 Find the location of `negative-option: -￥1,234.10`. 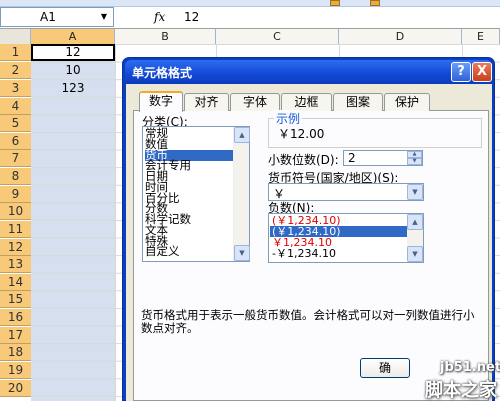

negative-option: -￥1,234.10 is located at coordinates (338, 253).